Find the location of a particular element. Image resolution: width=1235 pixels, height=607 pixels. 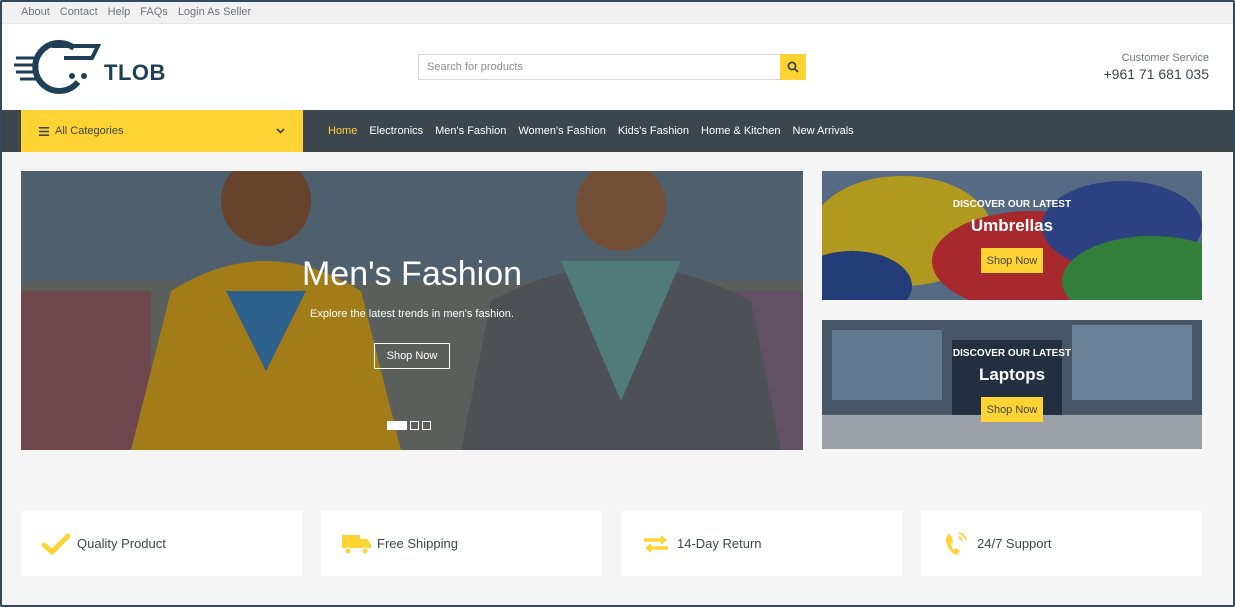

nav-item-mens-fashion: Men's Fashion is located at coordinates (470, 131).